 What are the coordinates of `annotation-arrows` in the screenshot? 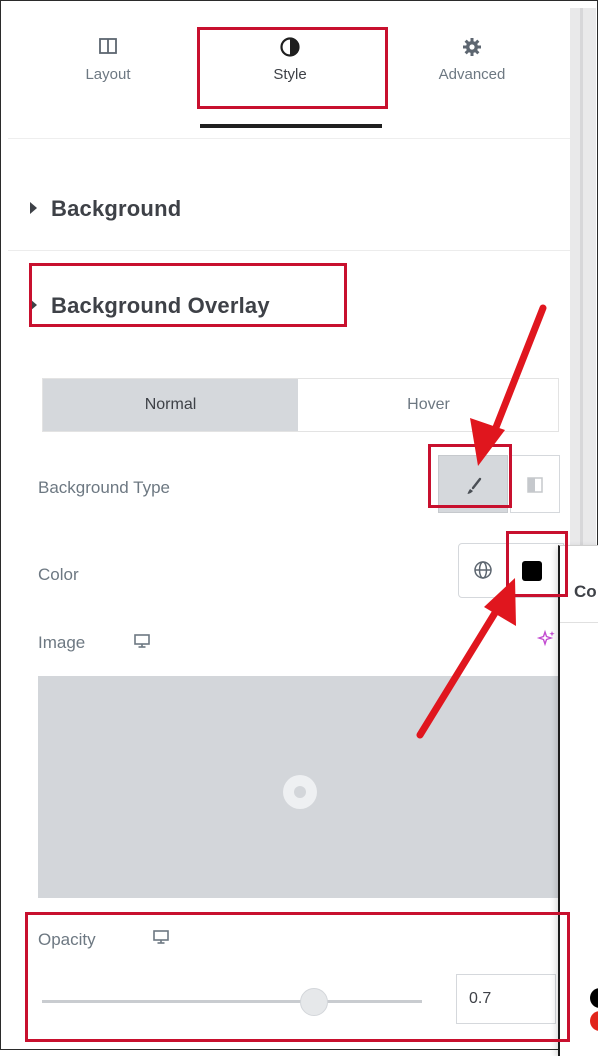 It's located at (481, 521).